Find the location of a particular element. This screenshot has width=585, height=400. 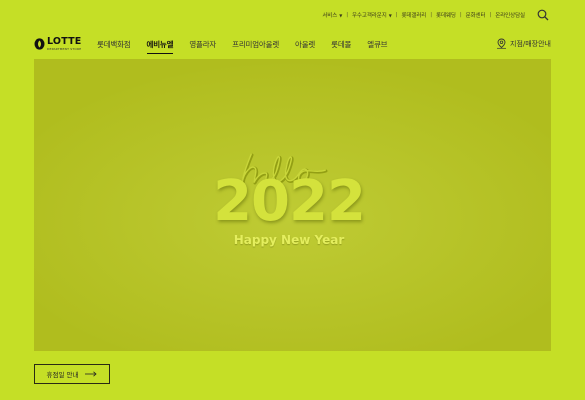

utility-gallery: 롯데갤러리 is located at coordinates (413, 15).